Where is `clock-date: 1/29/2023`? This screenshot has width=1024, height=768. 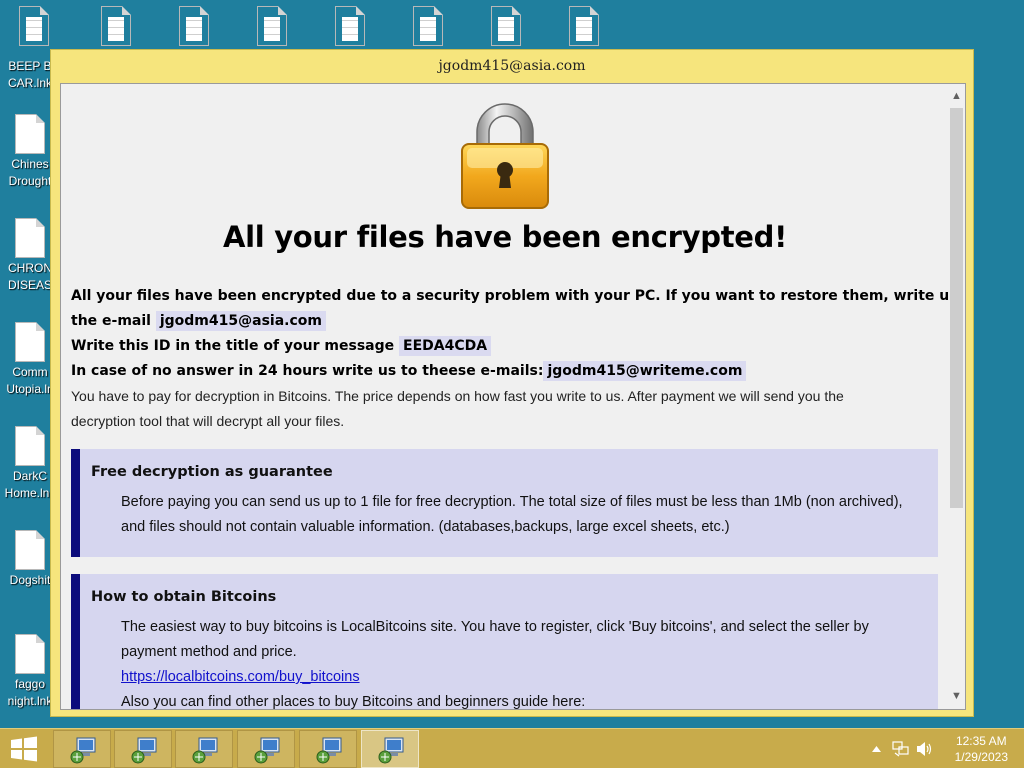 clock-date: 1/29/2023 is located at coordinates (981, 757).